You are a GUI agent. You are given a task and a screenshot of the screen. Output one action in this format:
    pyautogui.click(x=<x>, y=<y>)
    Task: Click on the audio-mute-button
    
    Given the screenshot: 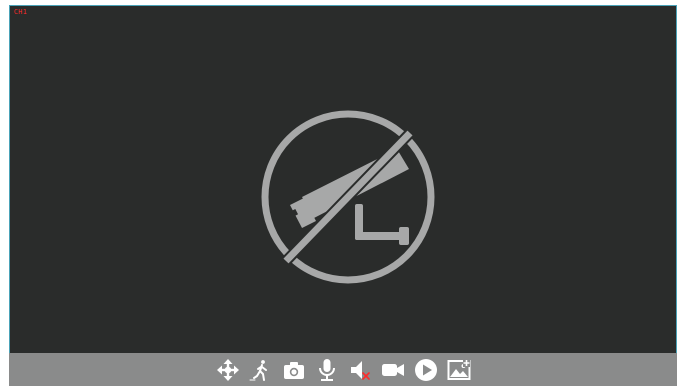 What is the action you would take?
    pyautogui.click(x=360, y=370)
    